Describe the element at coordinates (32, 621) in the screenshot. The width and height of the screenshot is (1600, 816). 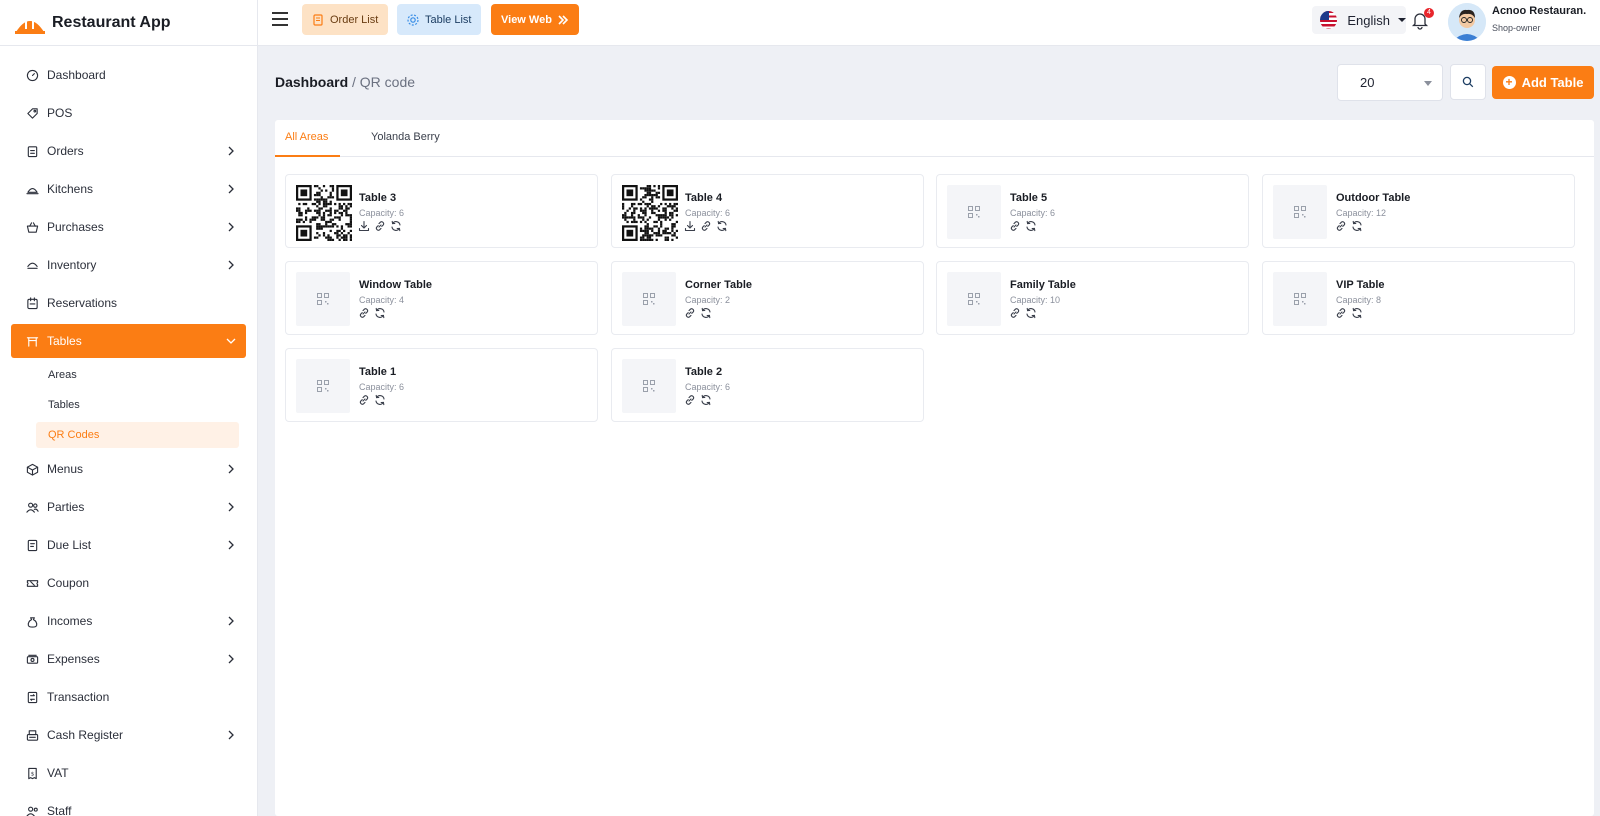
I see `money-bag-icon` at that location.